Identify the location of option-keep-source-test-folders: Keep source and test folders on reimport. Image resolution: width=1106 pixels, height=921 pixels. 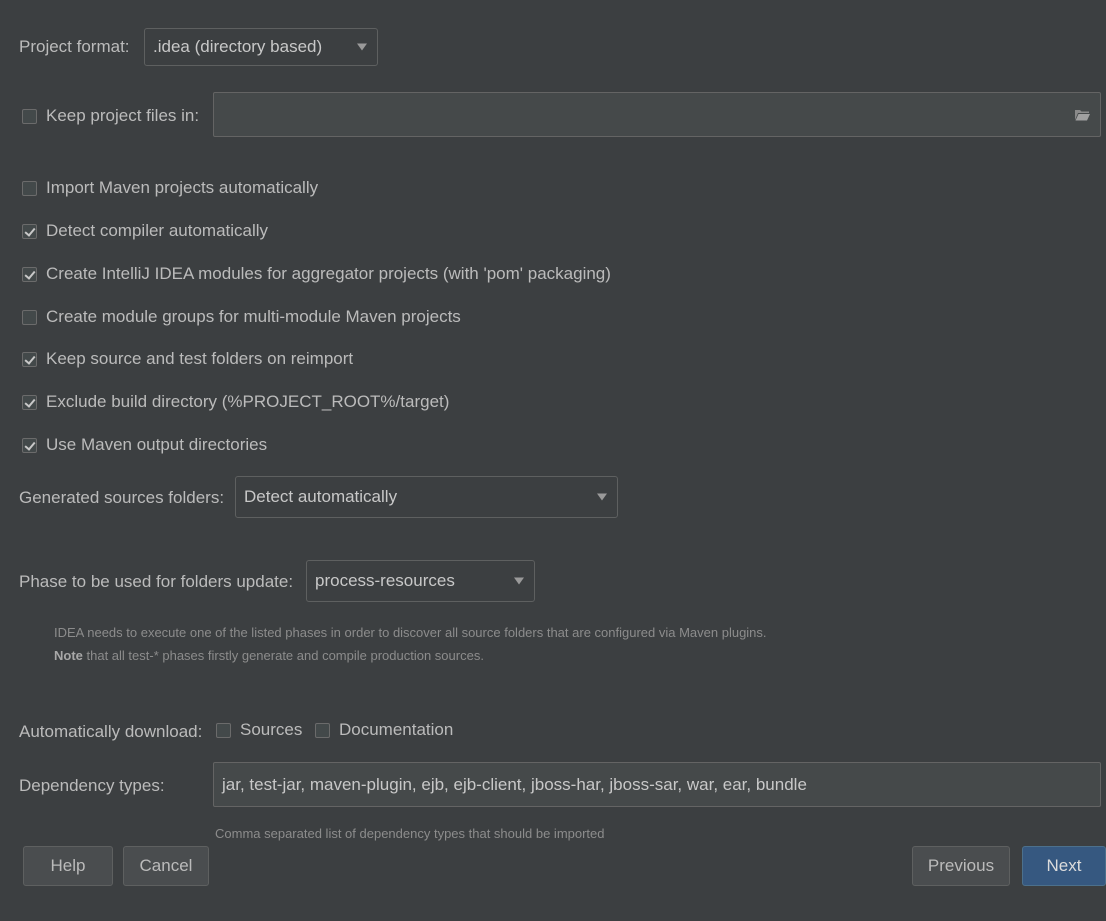
(187, 359).